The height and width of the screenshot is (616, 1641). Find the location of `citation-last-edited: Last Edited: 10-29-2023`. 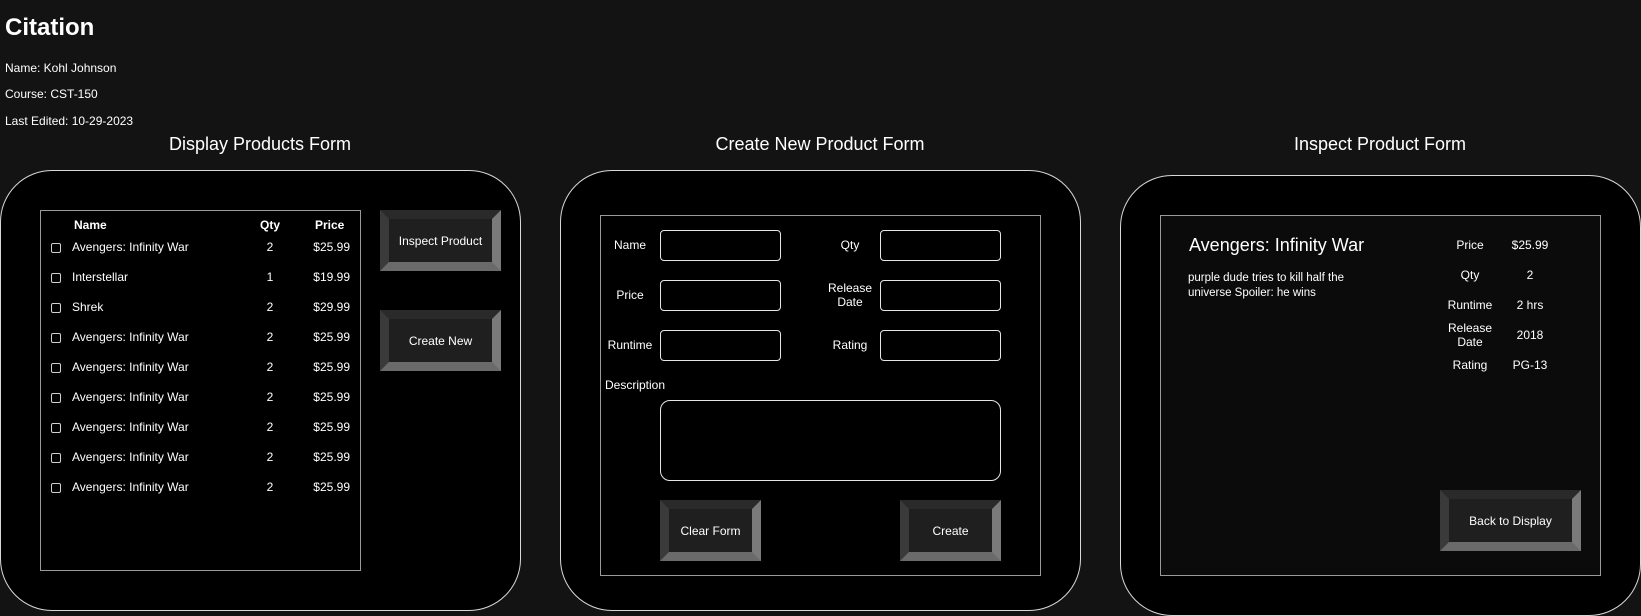

citation-last-edited: Last Edited: 10-29-2023 is located at coordinates (69, 121).